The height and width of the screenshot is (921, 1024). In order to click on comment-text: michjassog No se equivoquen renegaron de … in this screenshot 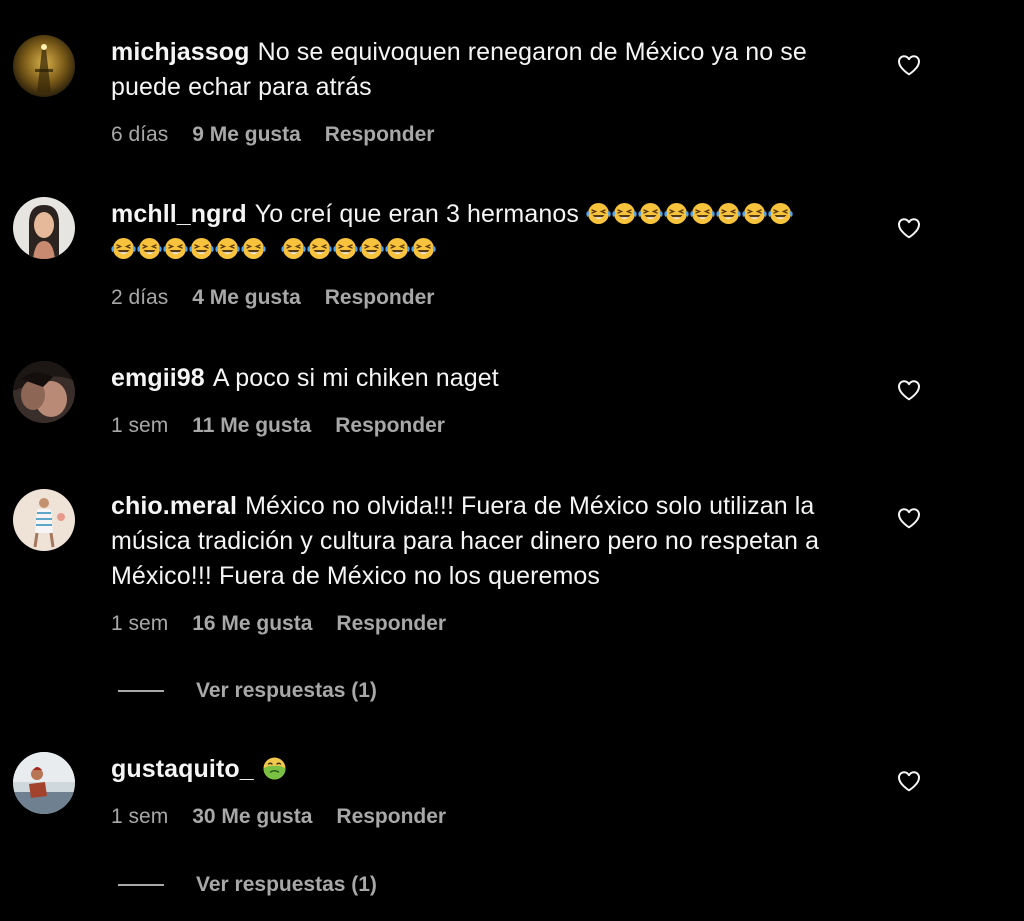, I will do `click(491, 70)`.